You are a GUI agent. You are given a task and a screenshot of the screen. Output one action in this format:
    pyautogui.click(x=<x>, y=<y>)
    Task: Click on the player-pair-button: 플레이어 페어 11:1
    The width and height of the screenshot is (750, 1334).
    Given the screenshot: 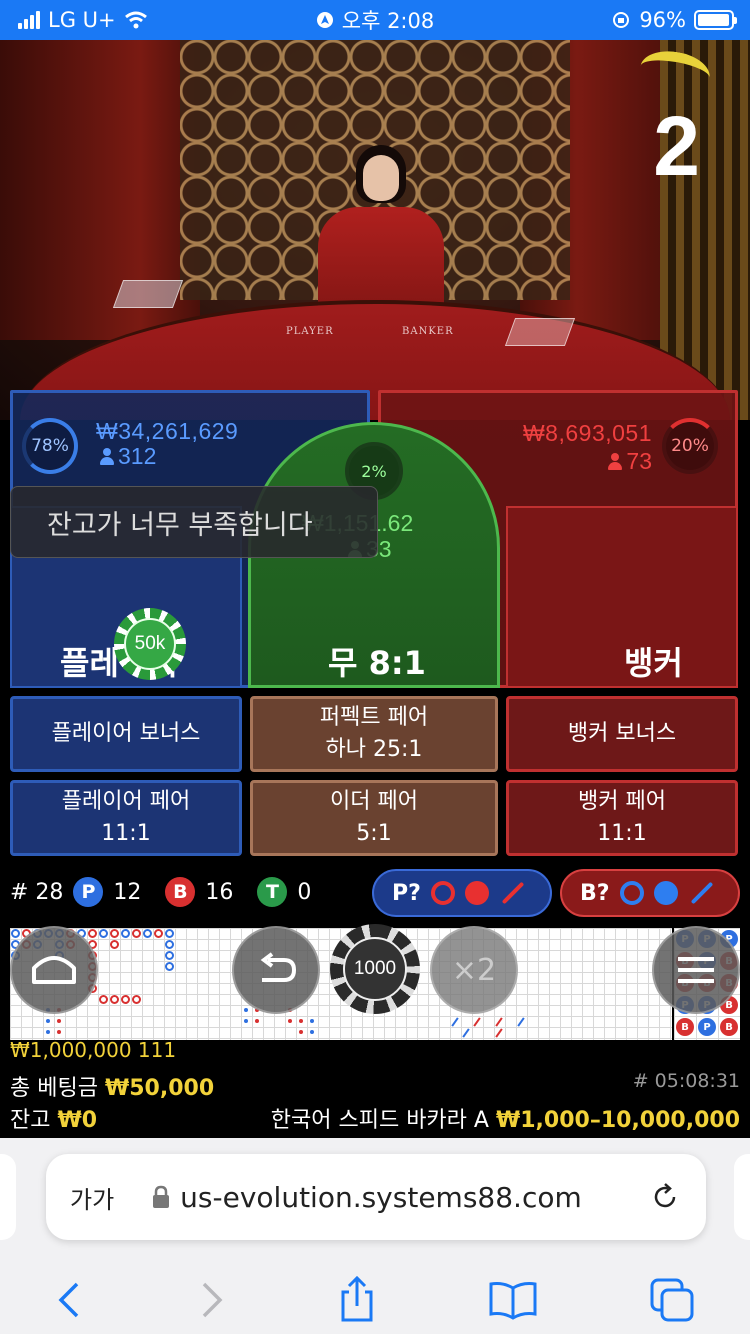 What is the action you would take?
    pyautogui.click(x=126, y=818)
    